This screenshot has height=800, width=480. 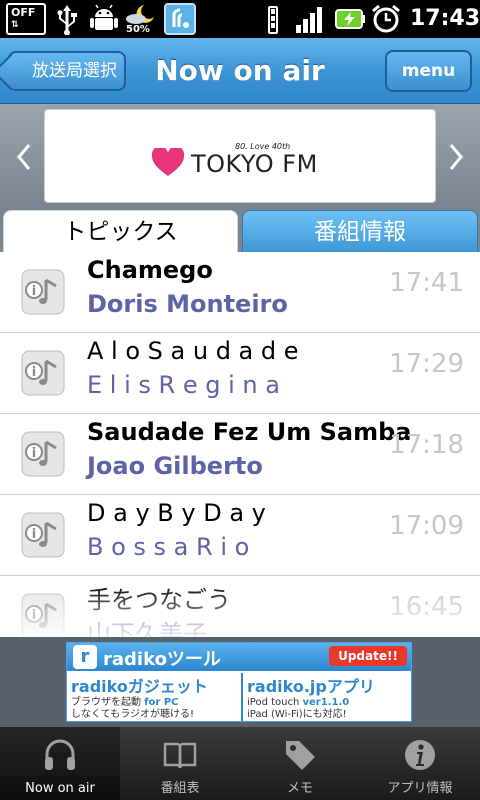 I want to click on song-time: 17:29, so click(x=426, y=364).